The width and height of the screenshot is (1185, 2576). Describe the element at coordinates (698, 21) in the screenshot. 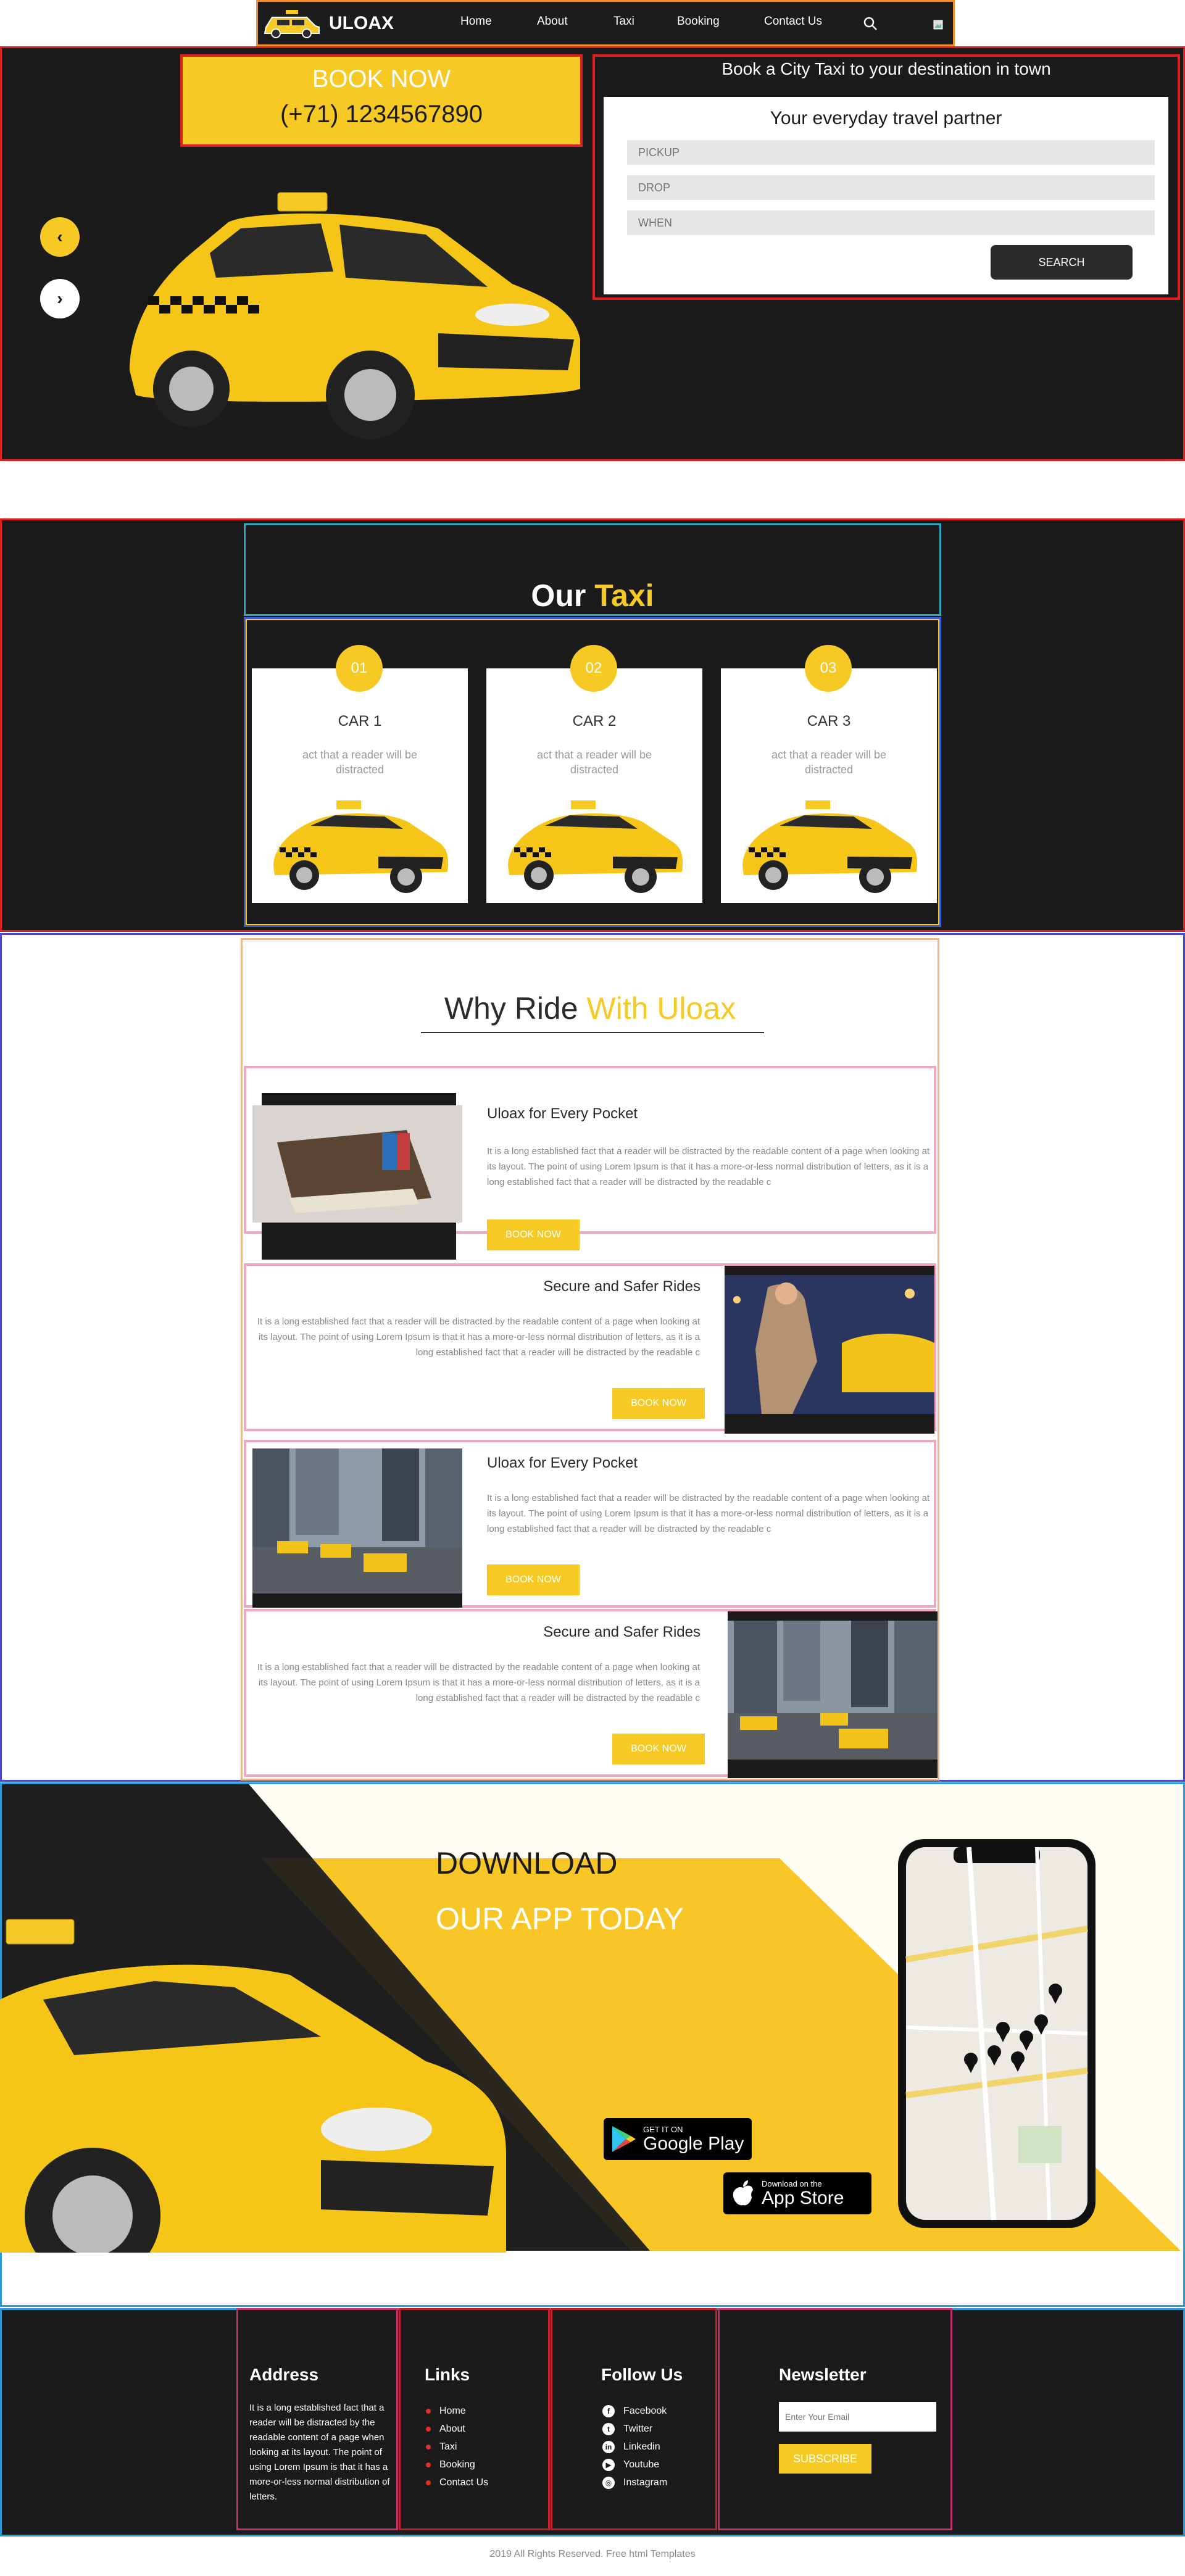

I see `nav-link-booking: Booking` at that location.